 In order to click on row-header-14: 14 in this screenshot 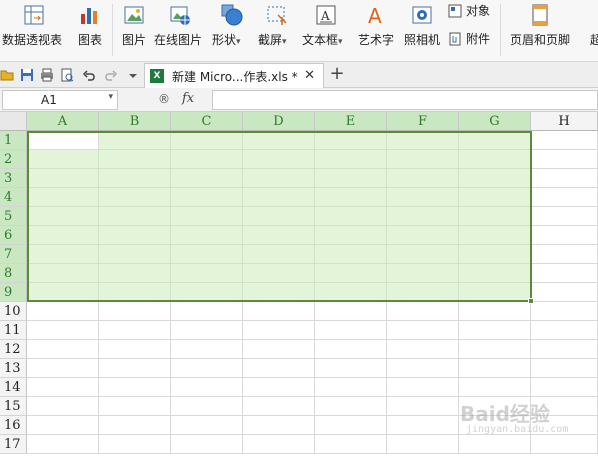, I will do `click(13, 387)`.